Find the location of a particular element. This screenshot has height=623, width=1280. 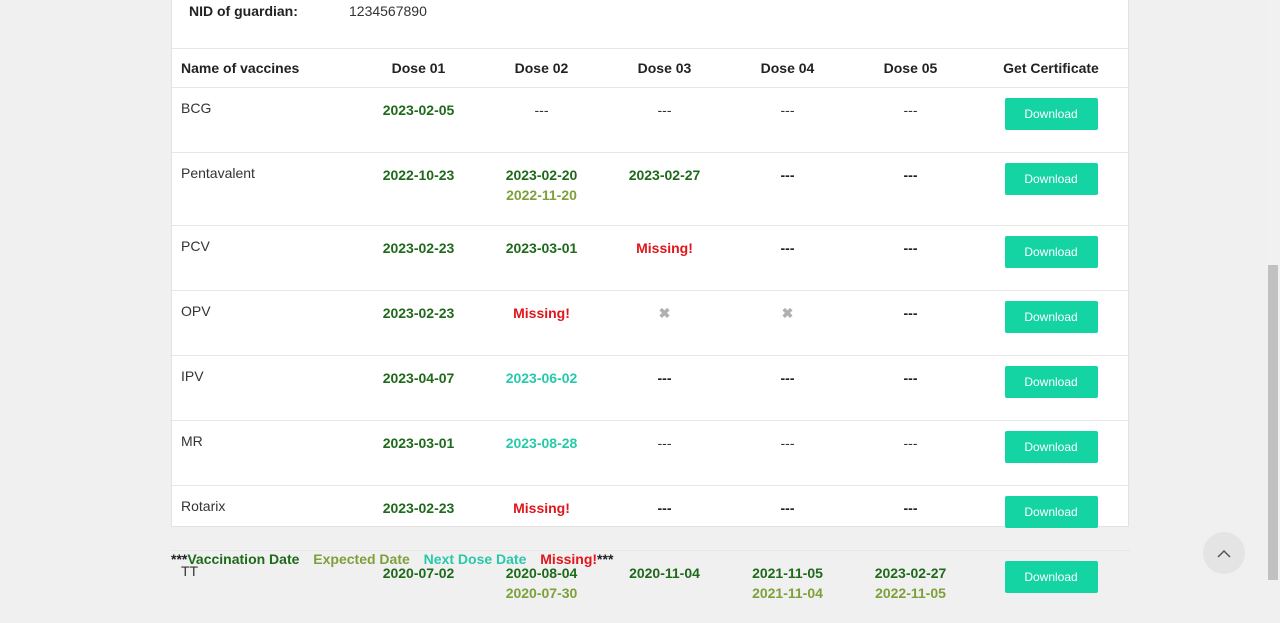

table-row: OPV2023-02-23Missing!✖✖---Download is located at coordinates (651, 323).